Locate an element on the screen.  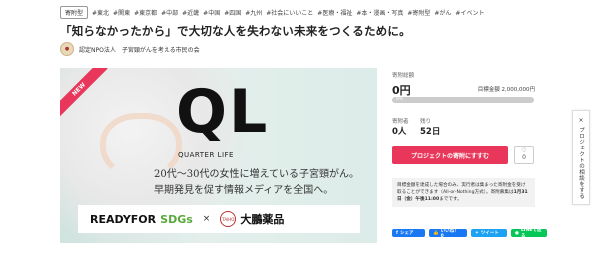
twitter-icon: ✦ is located at coordinates (477, 233).